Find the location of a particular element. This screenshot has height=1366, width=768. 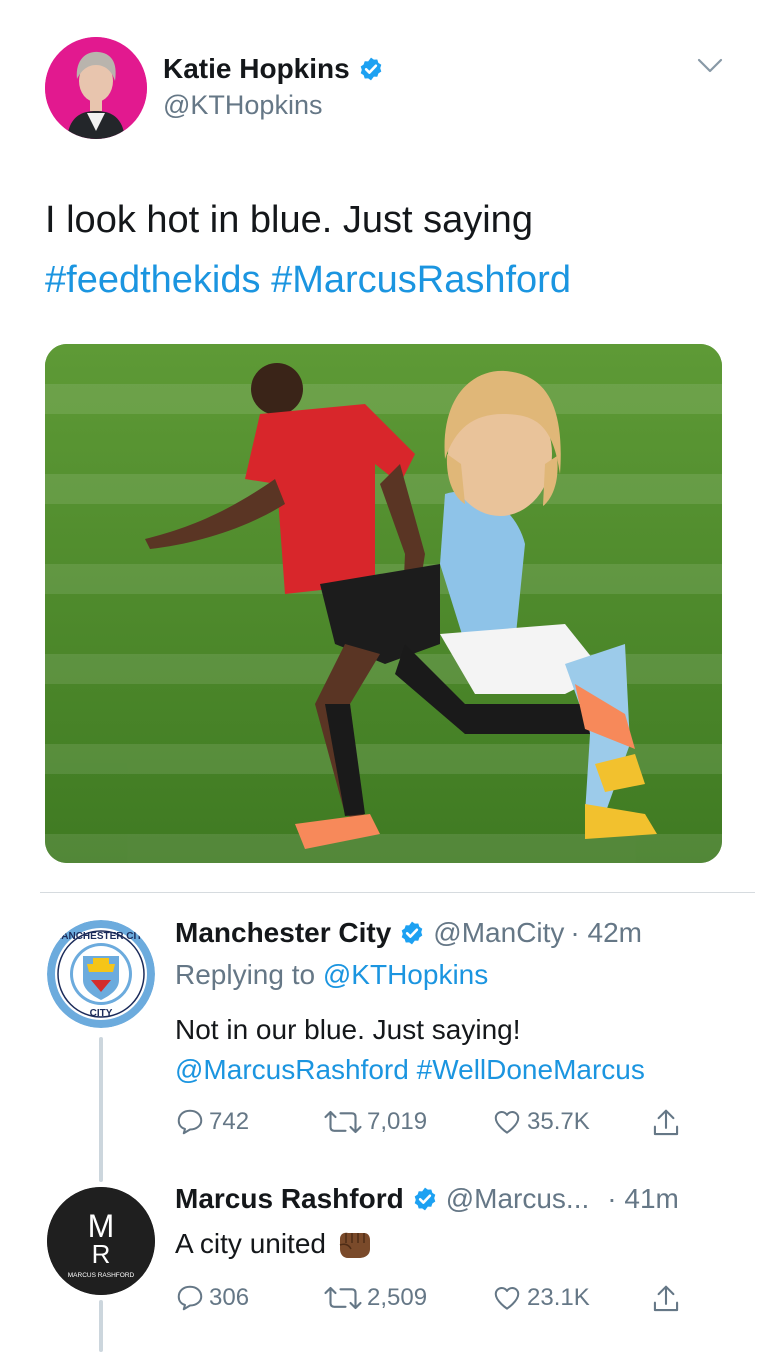

author-name-text: Katie Hopkins is located at coordinates (256, 69).